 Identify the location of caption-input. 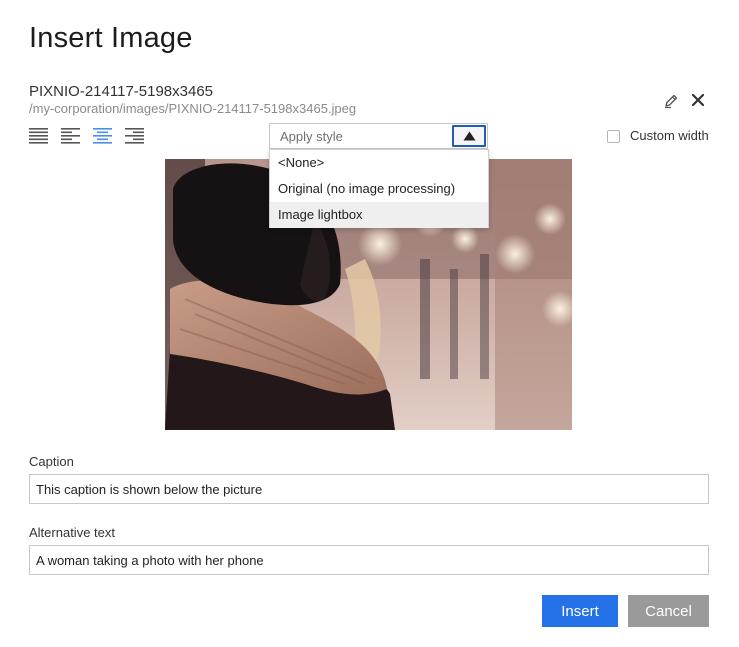
(369, 489).